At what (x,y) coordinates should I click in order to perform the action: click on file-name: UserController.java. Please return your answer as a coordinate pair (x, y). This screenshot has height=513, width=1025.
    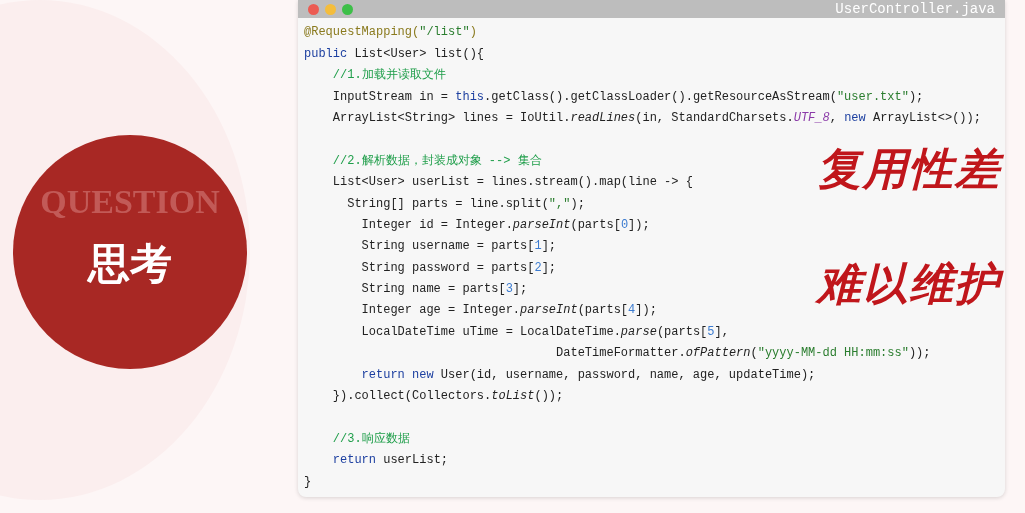
    Looking at the image, I should click on (915, 9).